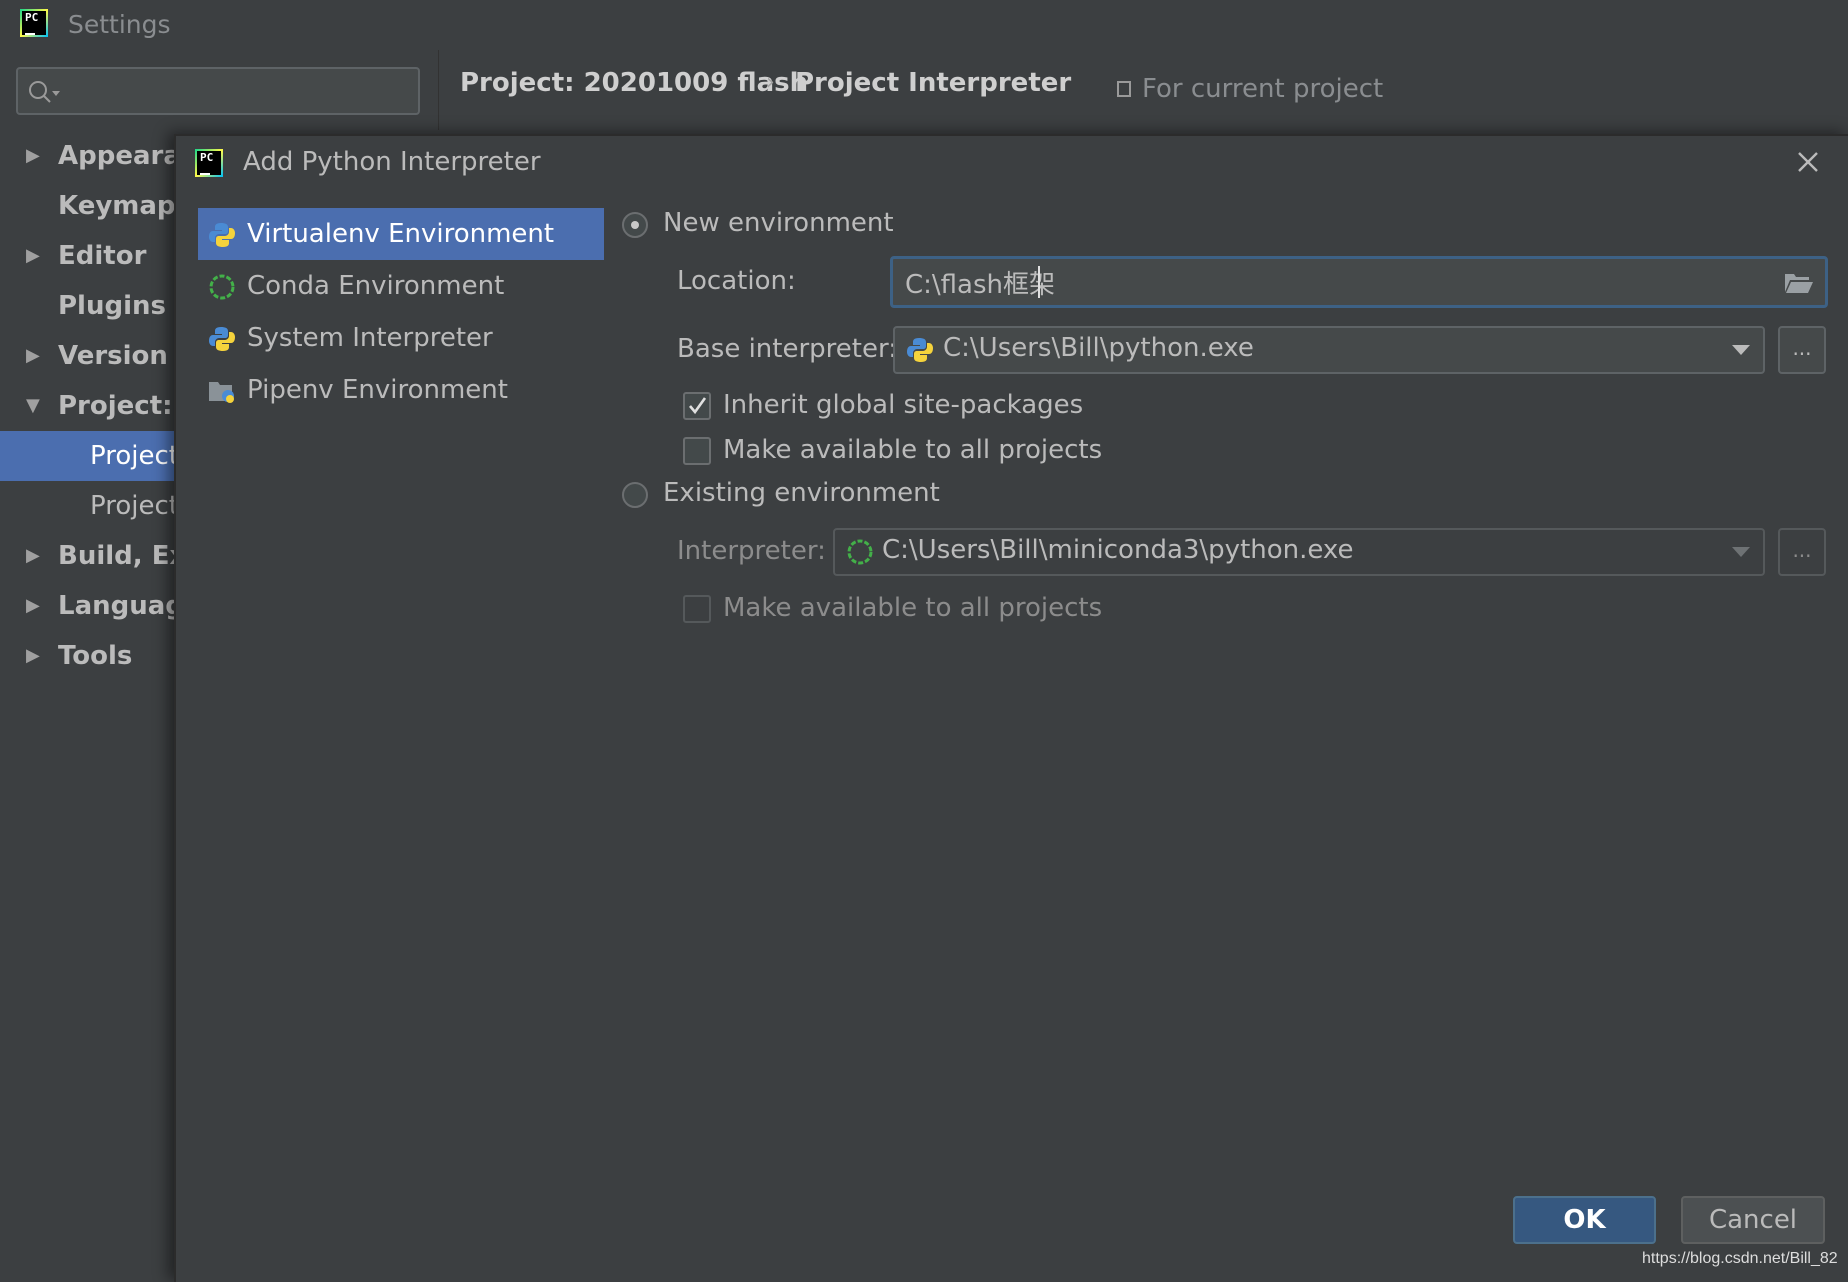 The width and height of the screenshot is (1848, 1282). I want to click on new-environment-radio, so click(635, 225).